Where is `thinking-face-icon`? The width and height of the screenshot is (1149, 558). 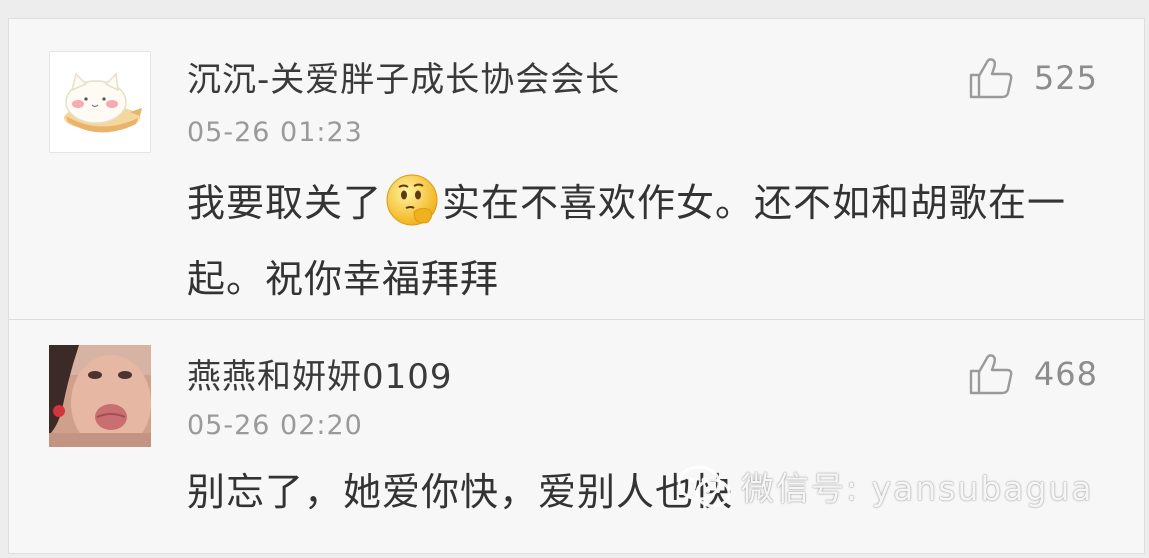 thinking-face-icon is located at coordinates (412, 200).